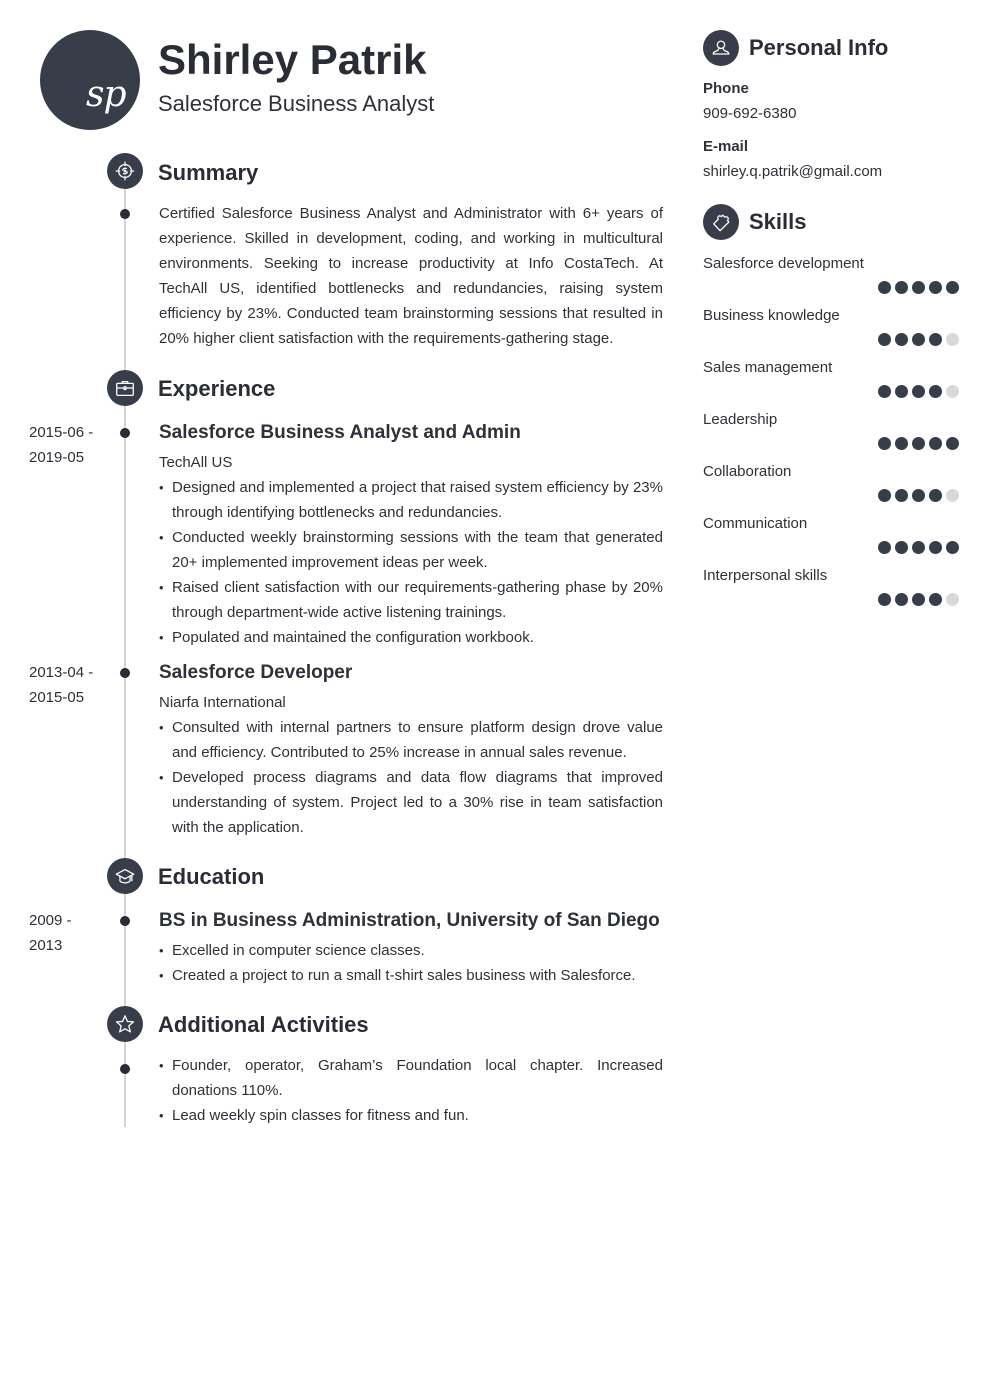 The image size is (990, 1400). Describe the element at coordinates (222, 702) in the screenshot. I see `job-company: Niarfa International` at that location.